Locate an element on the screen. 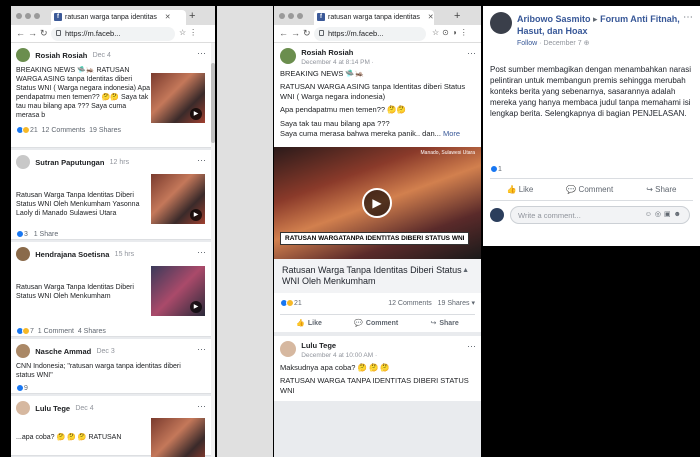 The width and height of the screenshot is (700, 457). chevron-up-icon: ▲ is located at coordinates (465, 270).